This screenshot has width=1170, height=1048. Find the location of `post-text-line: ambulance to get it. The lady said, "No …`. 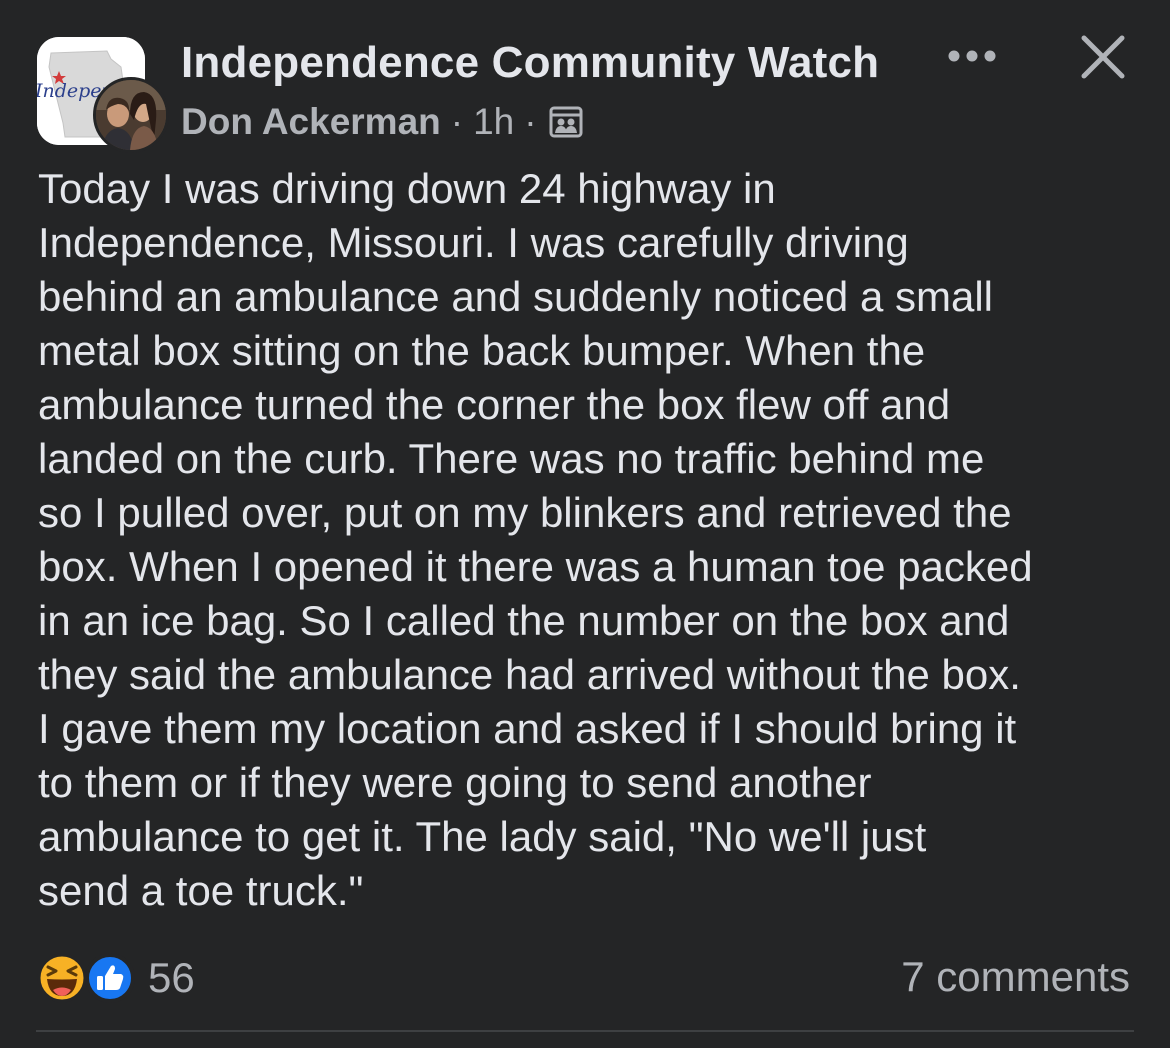

post-text-line: ambulance to get it. The lady said, "No … is located at coordinates (482, 836).